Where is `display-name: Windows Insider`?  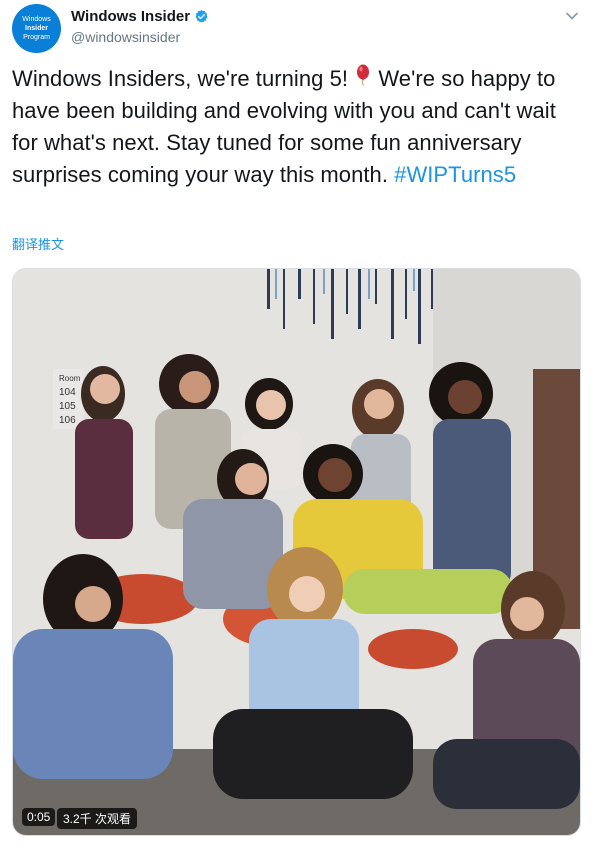 display-name: Windows Insider is located at coordinates (130, 16).